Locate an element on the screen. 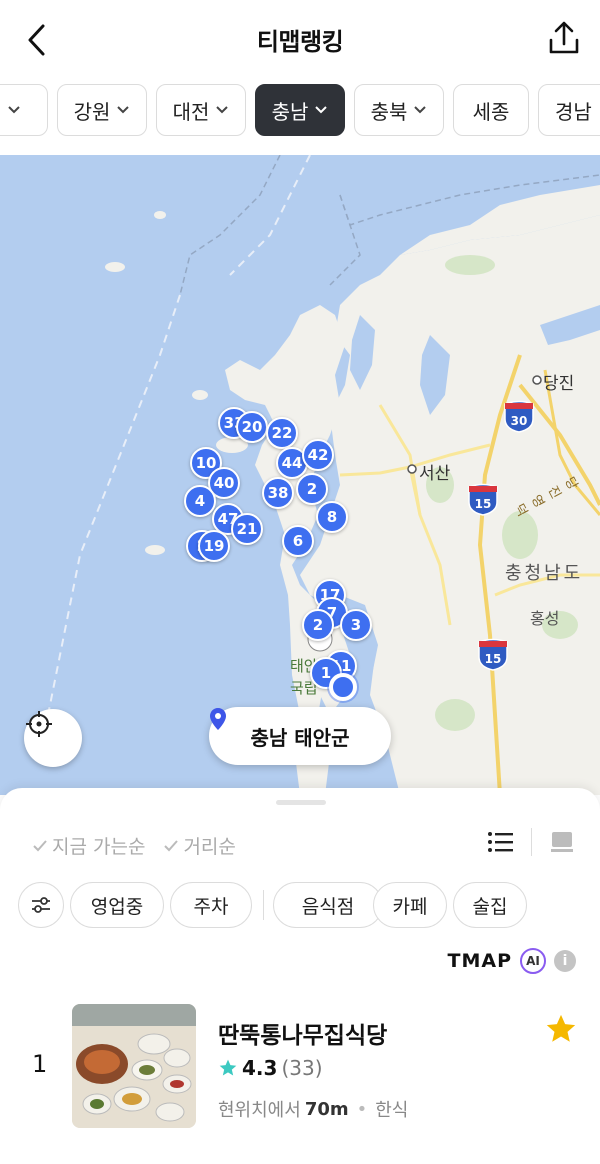 Image resolution: width=600 pixels, height=1164 pixels. rank-number: 1 is located at coordinates (40, 1064).